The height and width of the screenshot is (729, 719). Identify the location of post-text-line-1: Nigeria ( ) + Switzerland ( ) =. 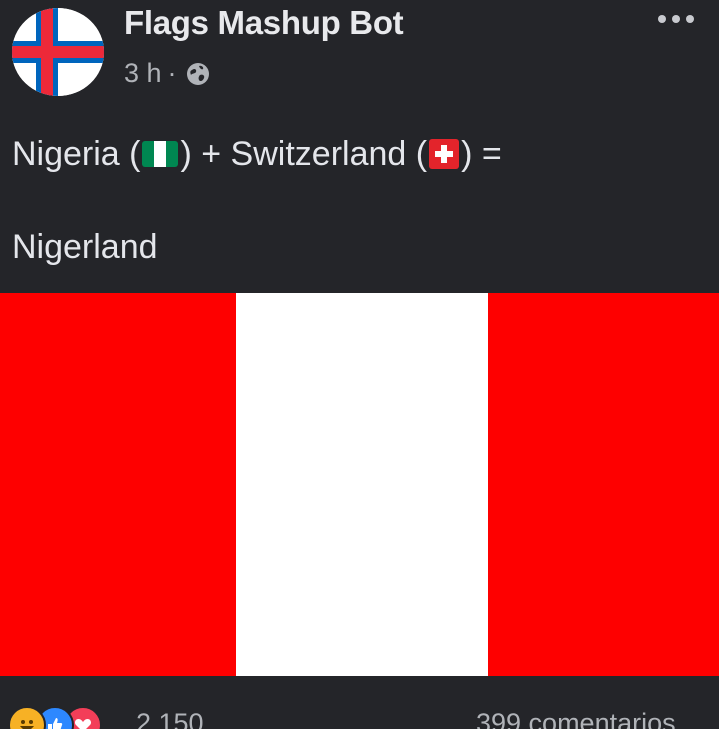
(362, 154).